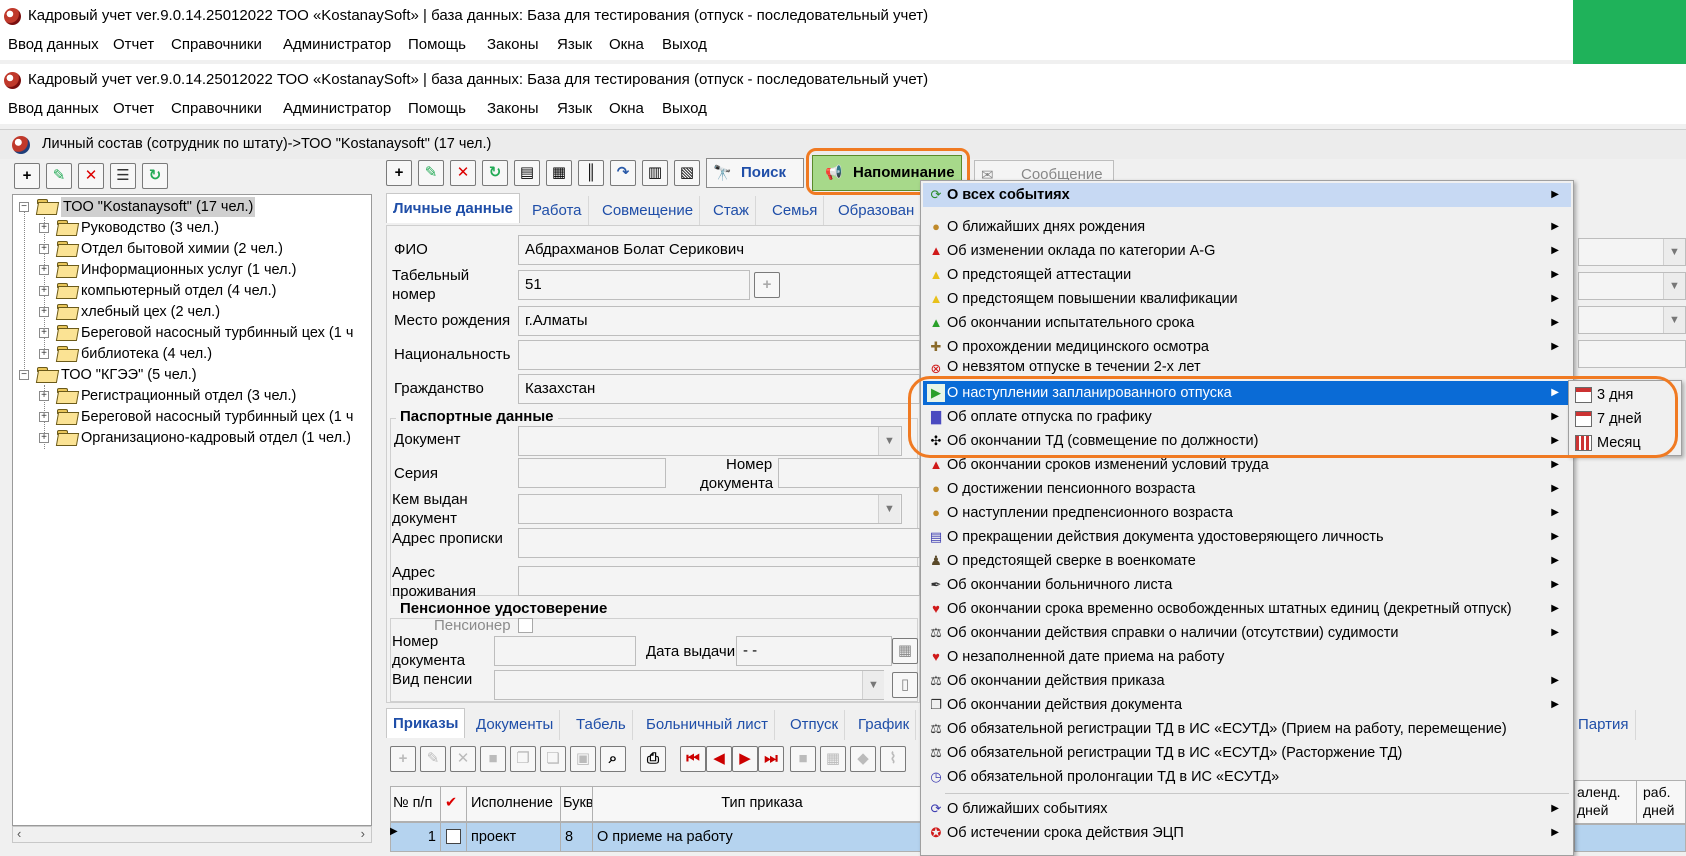 Image resolution: width=1686 pixels, height=856 pixels. I want to click on prev-icon: ◀, so click(719, 759).